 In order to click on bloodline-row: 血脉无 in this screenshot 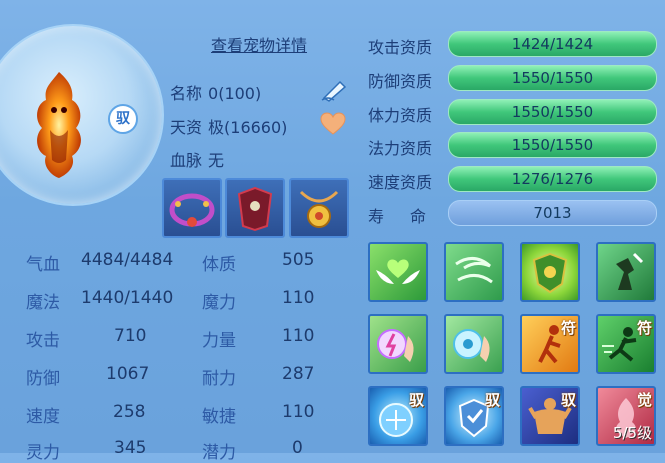, I will do `click(197, 159)`.